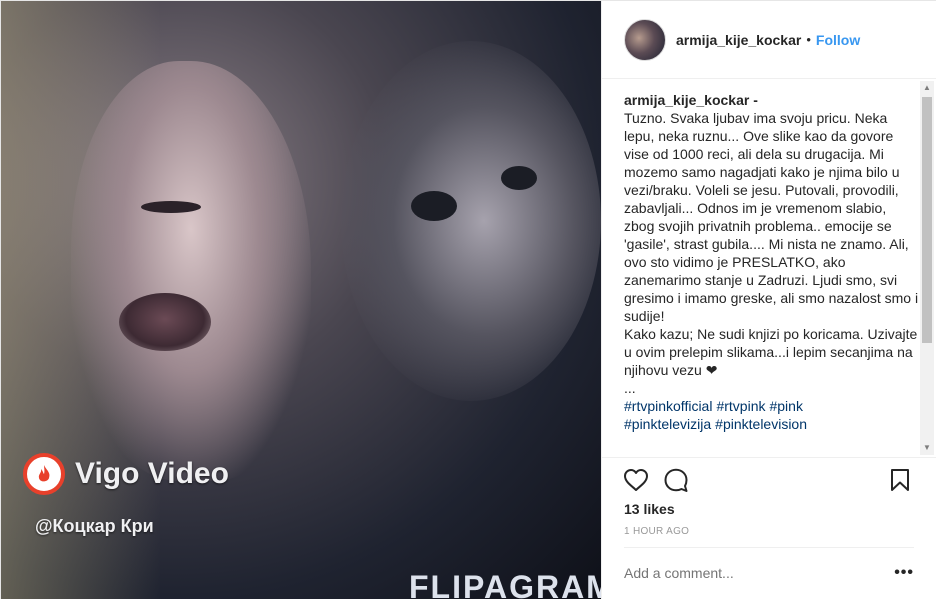 The image size is (936, 599). Describe the element at coordinates (927, 88) in the screenshot. I see `scroll-up-arrow-icon: ▲` at that location.